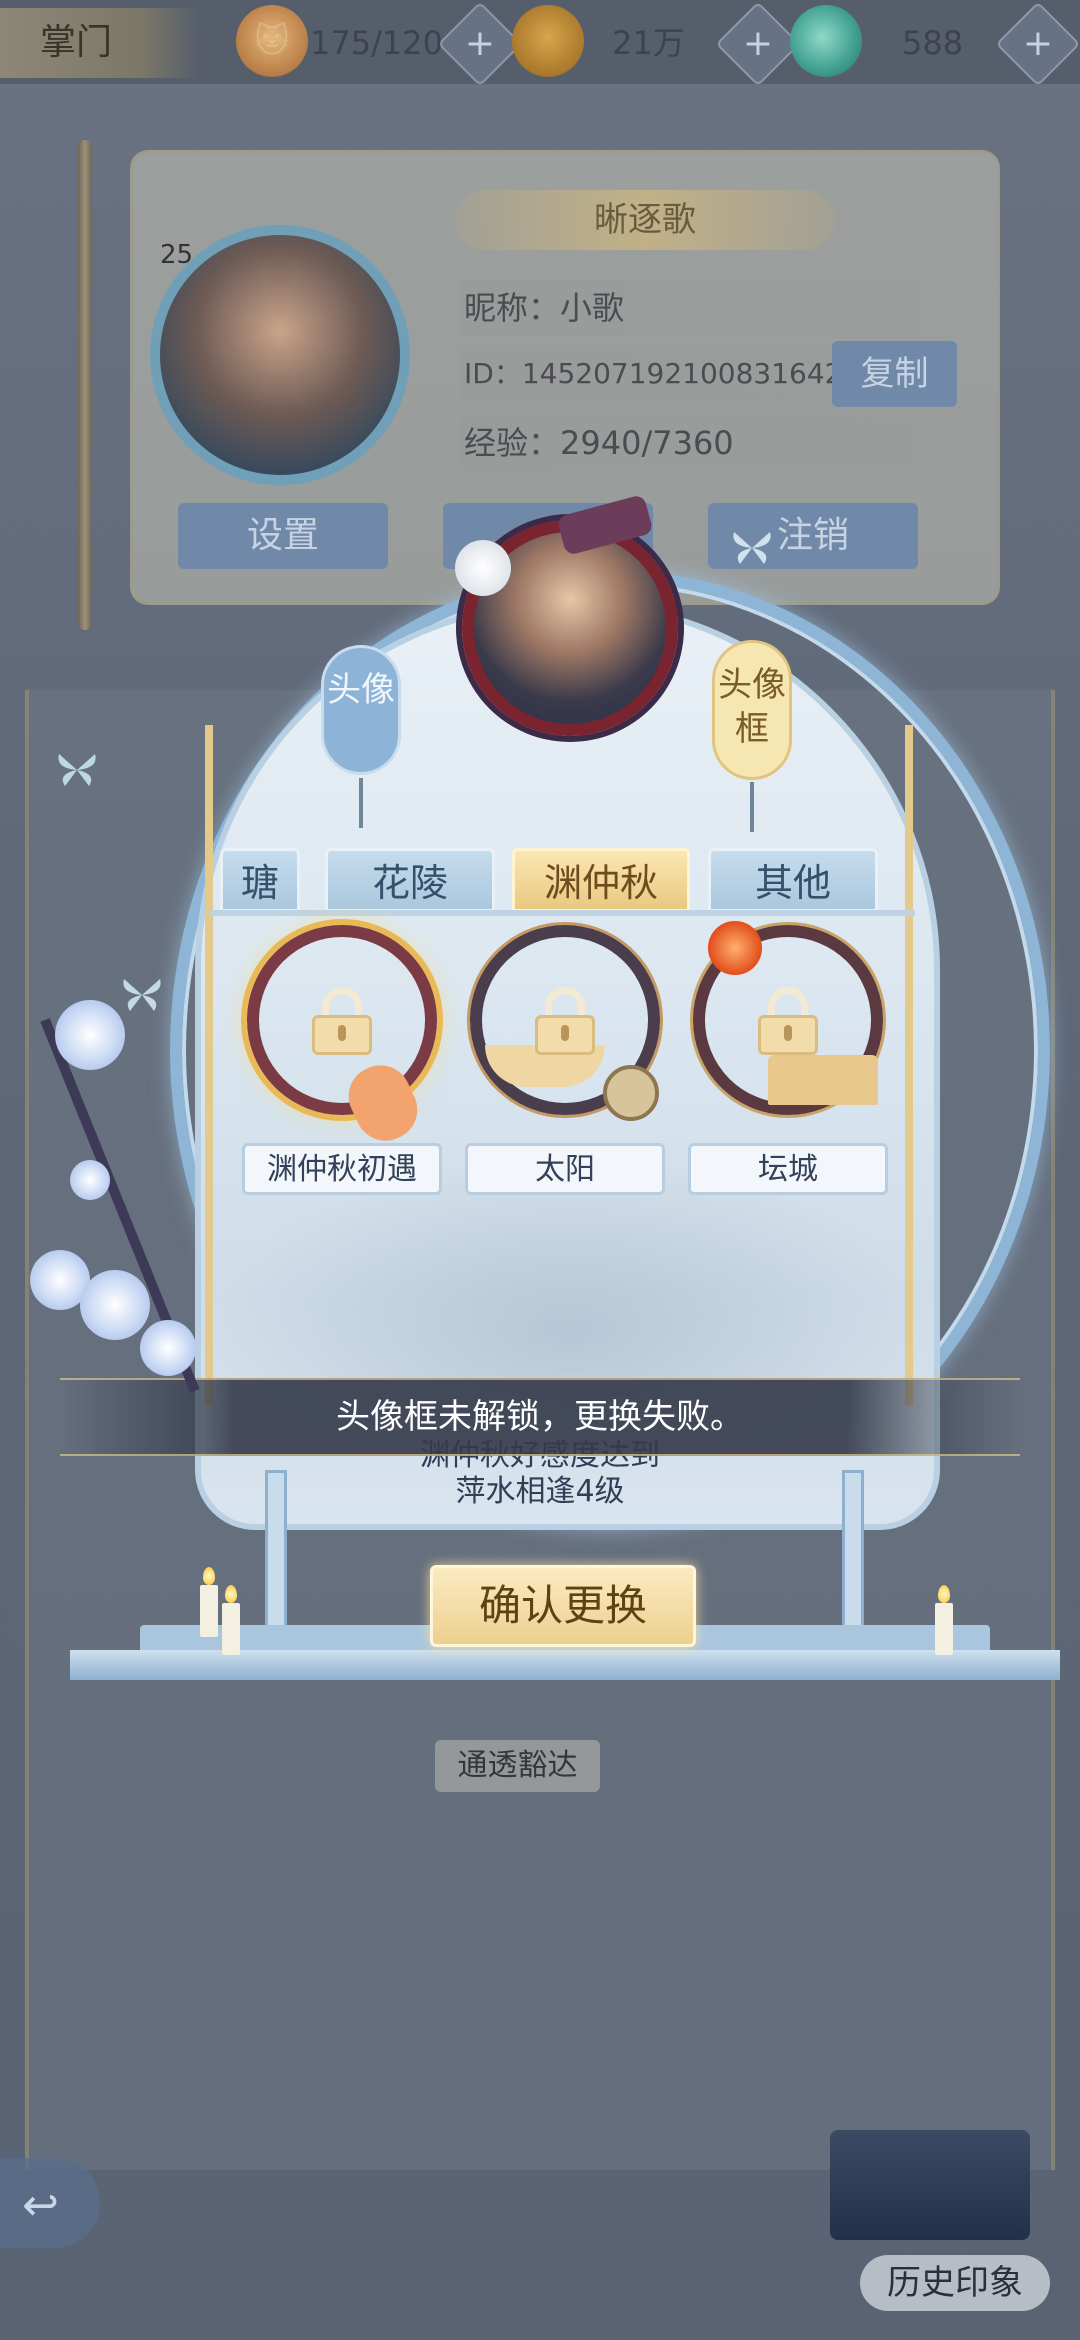 The image size is (1080, 2340). What do you see at coordinates (517, 1766) in the screenshot?
I see `trait-chip: 通透豁达` at bounding box center [517, 1766].